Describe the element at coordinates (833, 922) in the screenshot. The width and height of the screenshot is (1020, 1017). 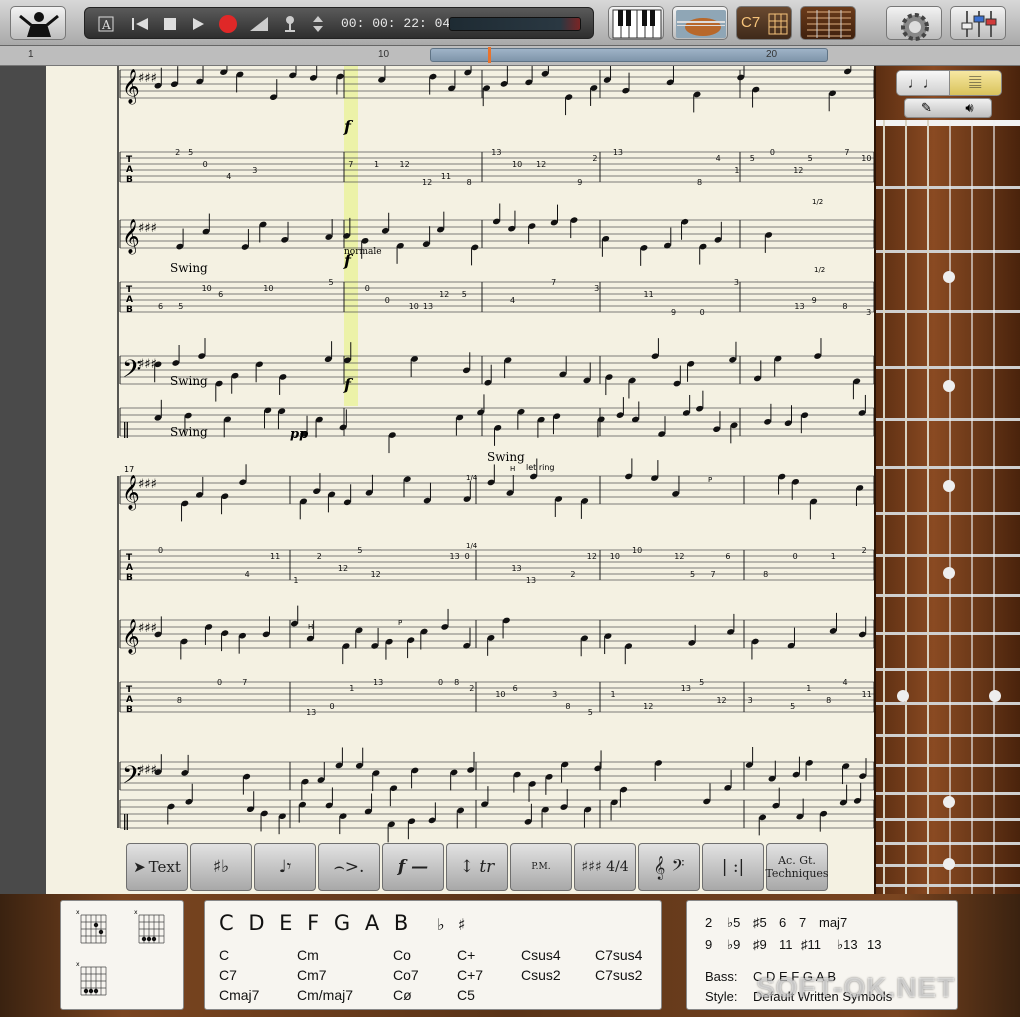
I see `chord-extension-option: maj7` at that location.